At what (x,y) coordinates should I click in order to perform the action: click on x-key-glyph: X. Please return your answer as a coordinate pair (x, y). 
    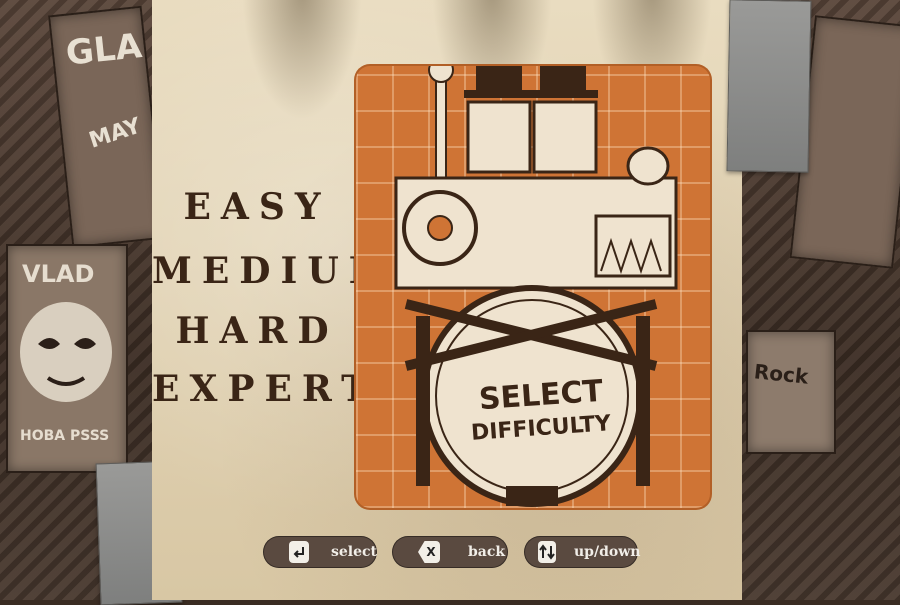
    Looking at the image, I should click on (431, 552).